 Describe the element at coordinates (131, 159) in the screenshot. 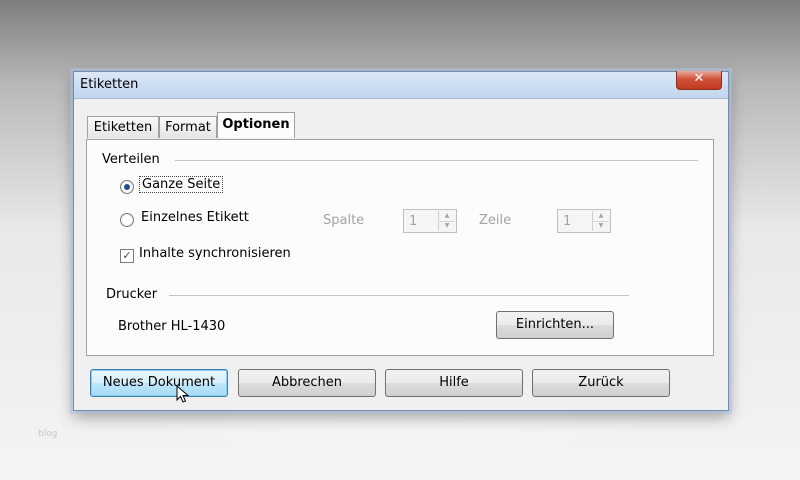

I see `section-heading-verteilen: Verteilen` at that location.